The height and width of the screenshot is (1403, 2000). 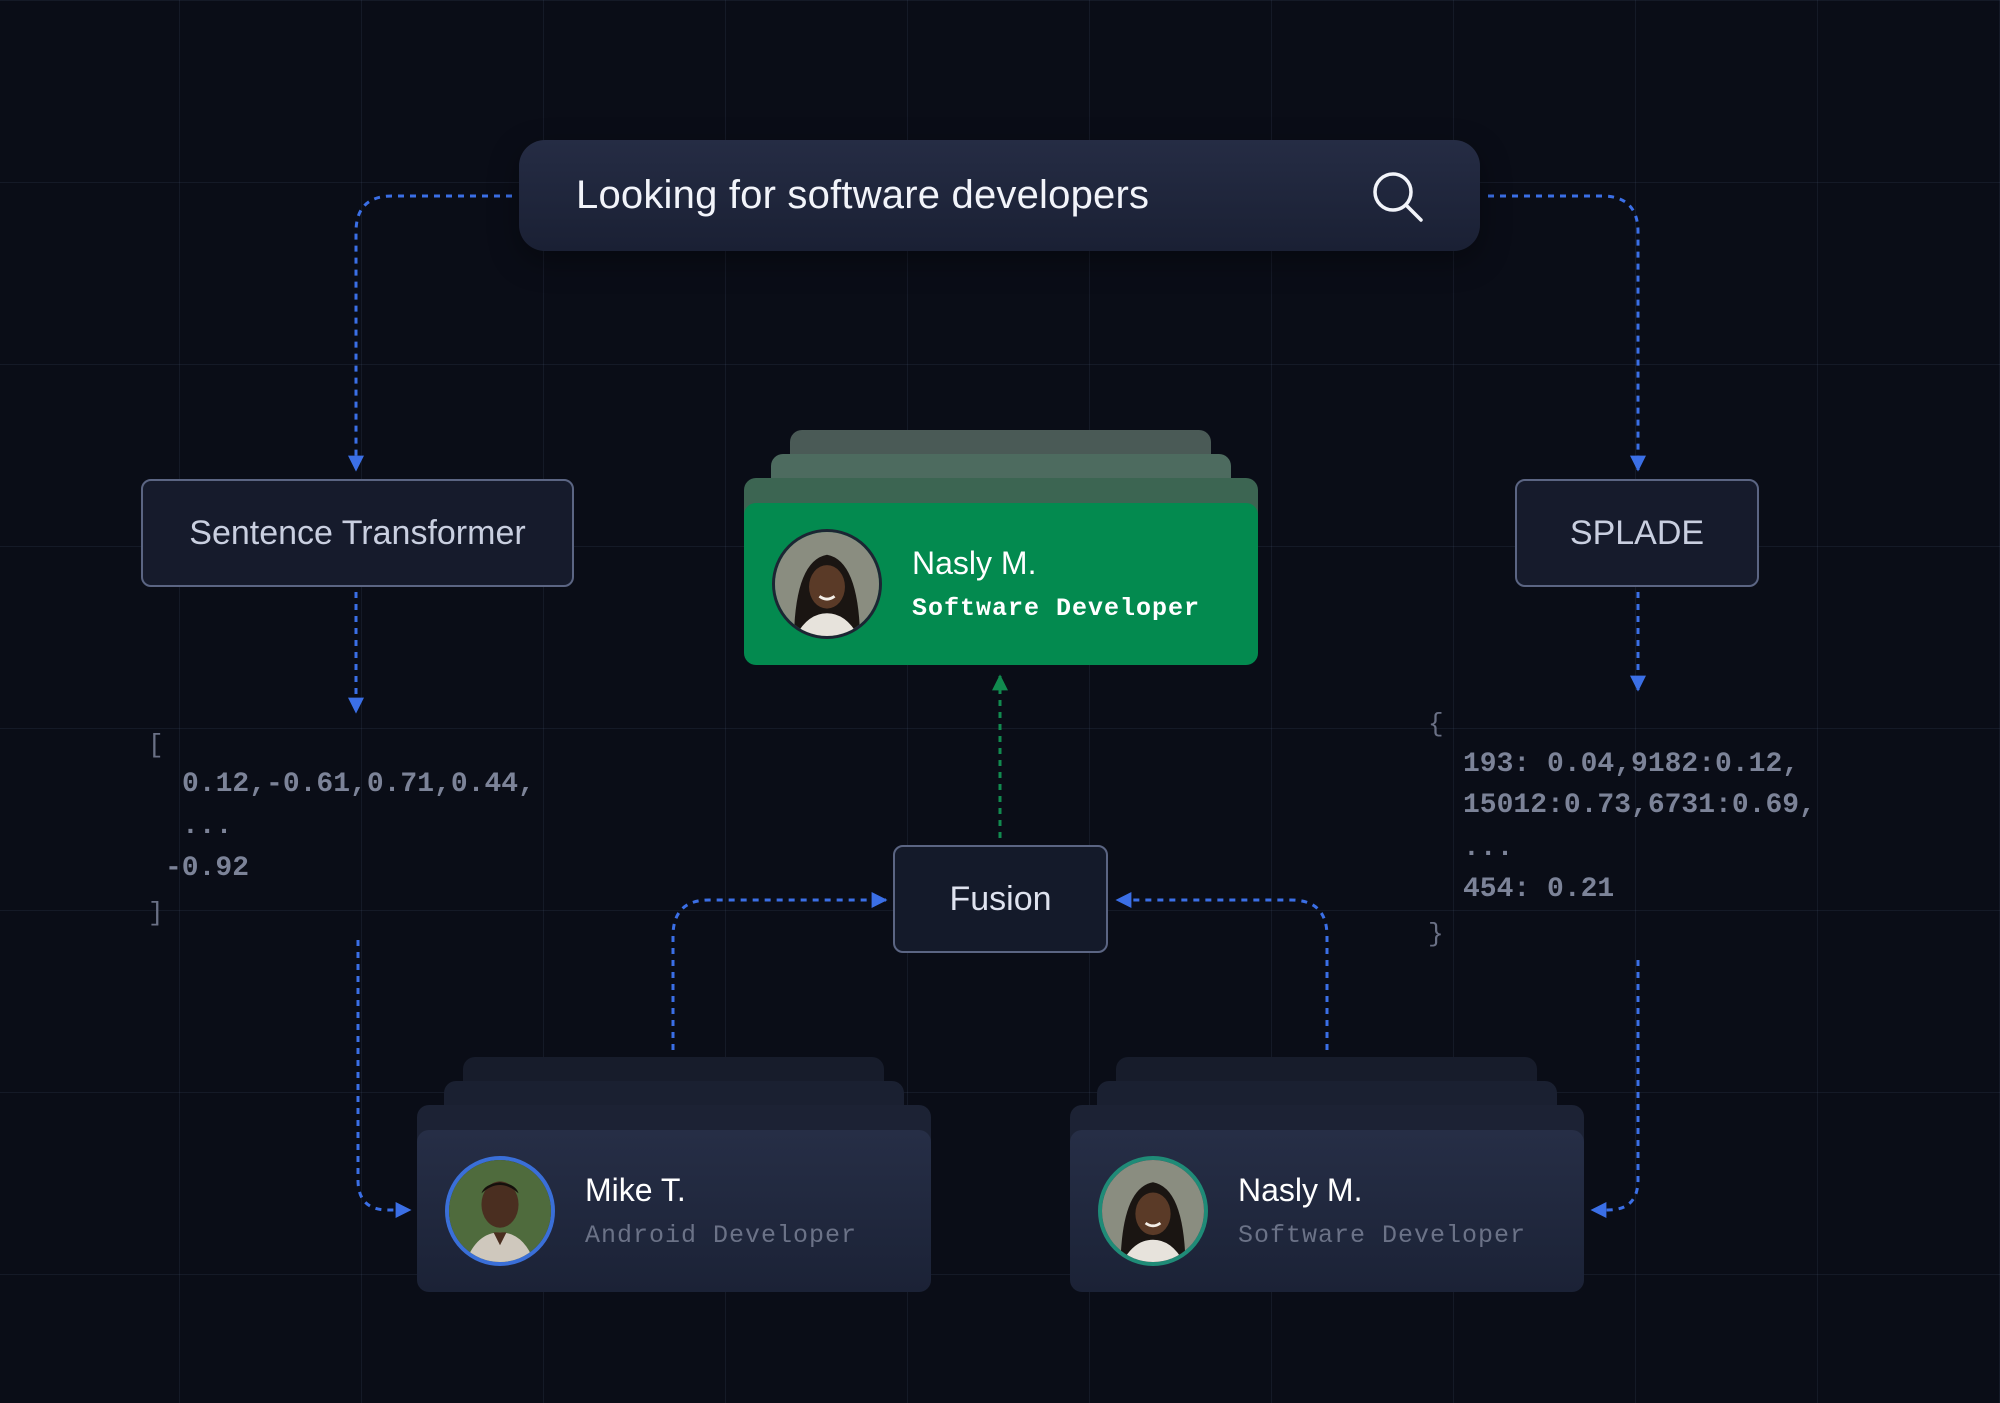 What do you see at coordinates (721, 1235) in the screenshot?
I see `result-role: Android Developer` at bounding box center [721, 1235].